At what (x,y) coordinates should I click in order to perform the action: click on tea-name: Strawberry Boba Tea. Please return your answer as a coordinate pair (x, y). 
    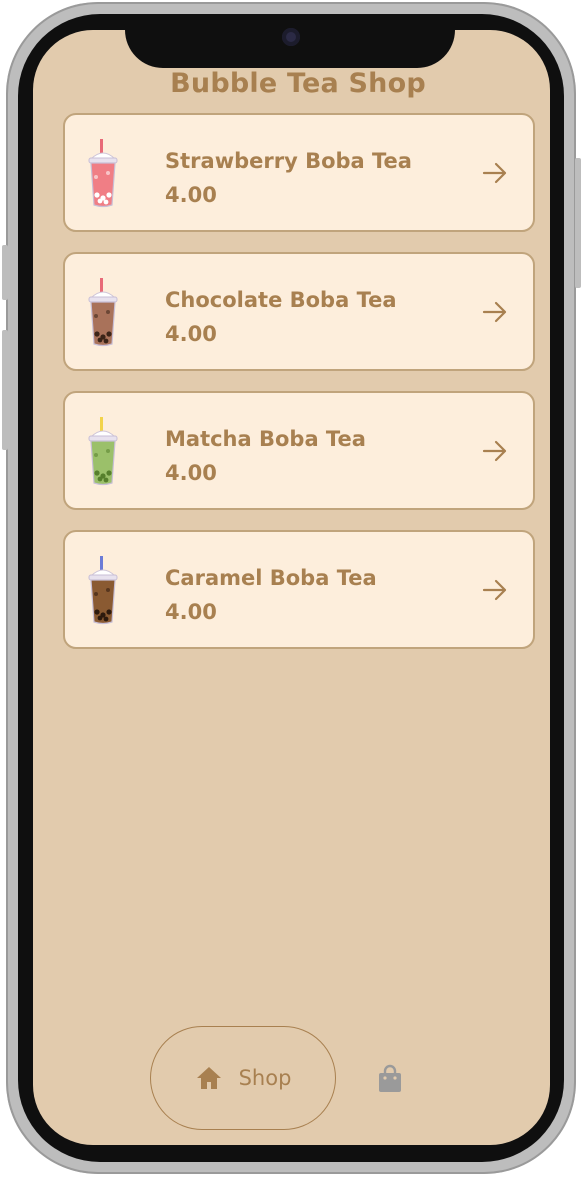
    Looking at the image, I should click on (288, 161).